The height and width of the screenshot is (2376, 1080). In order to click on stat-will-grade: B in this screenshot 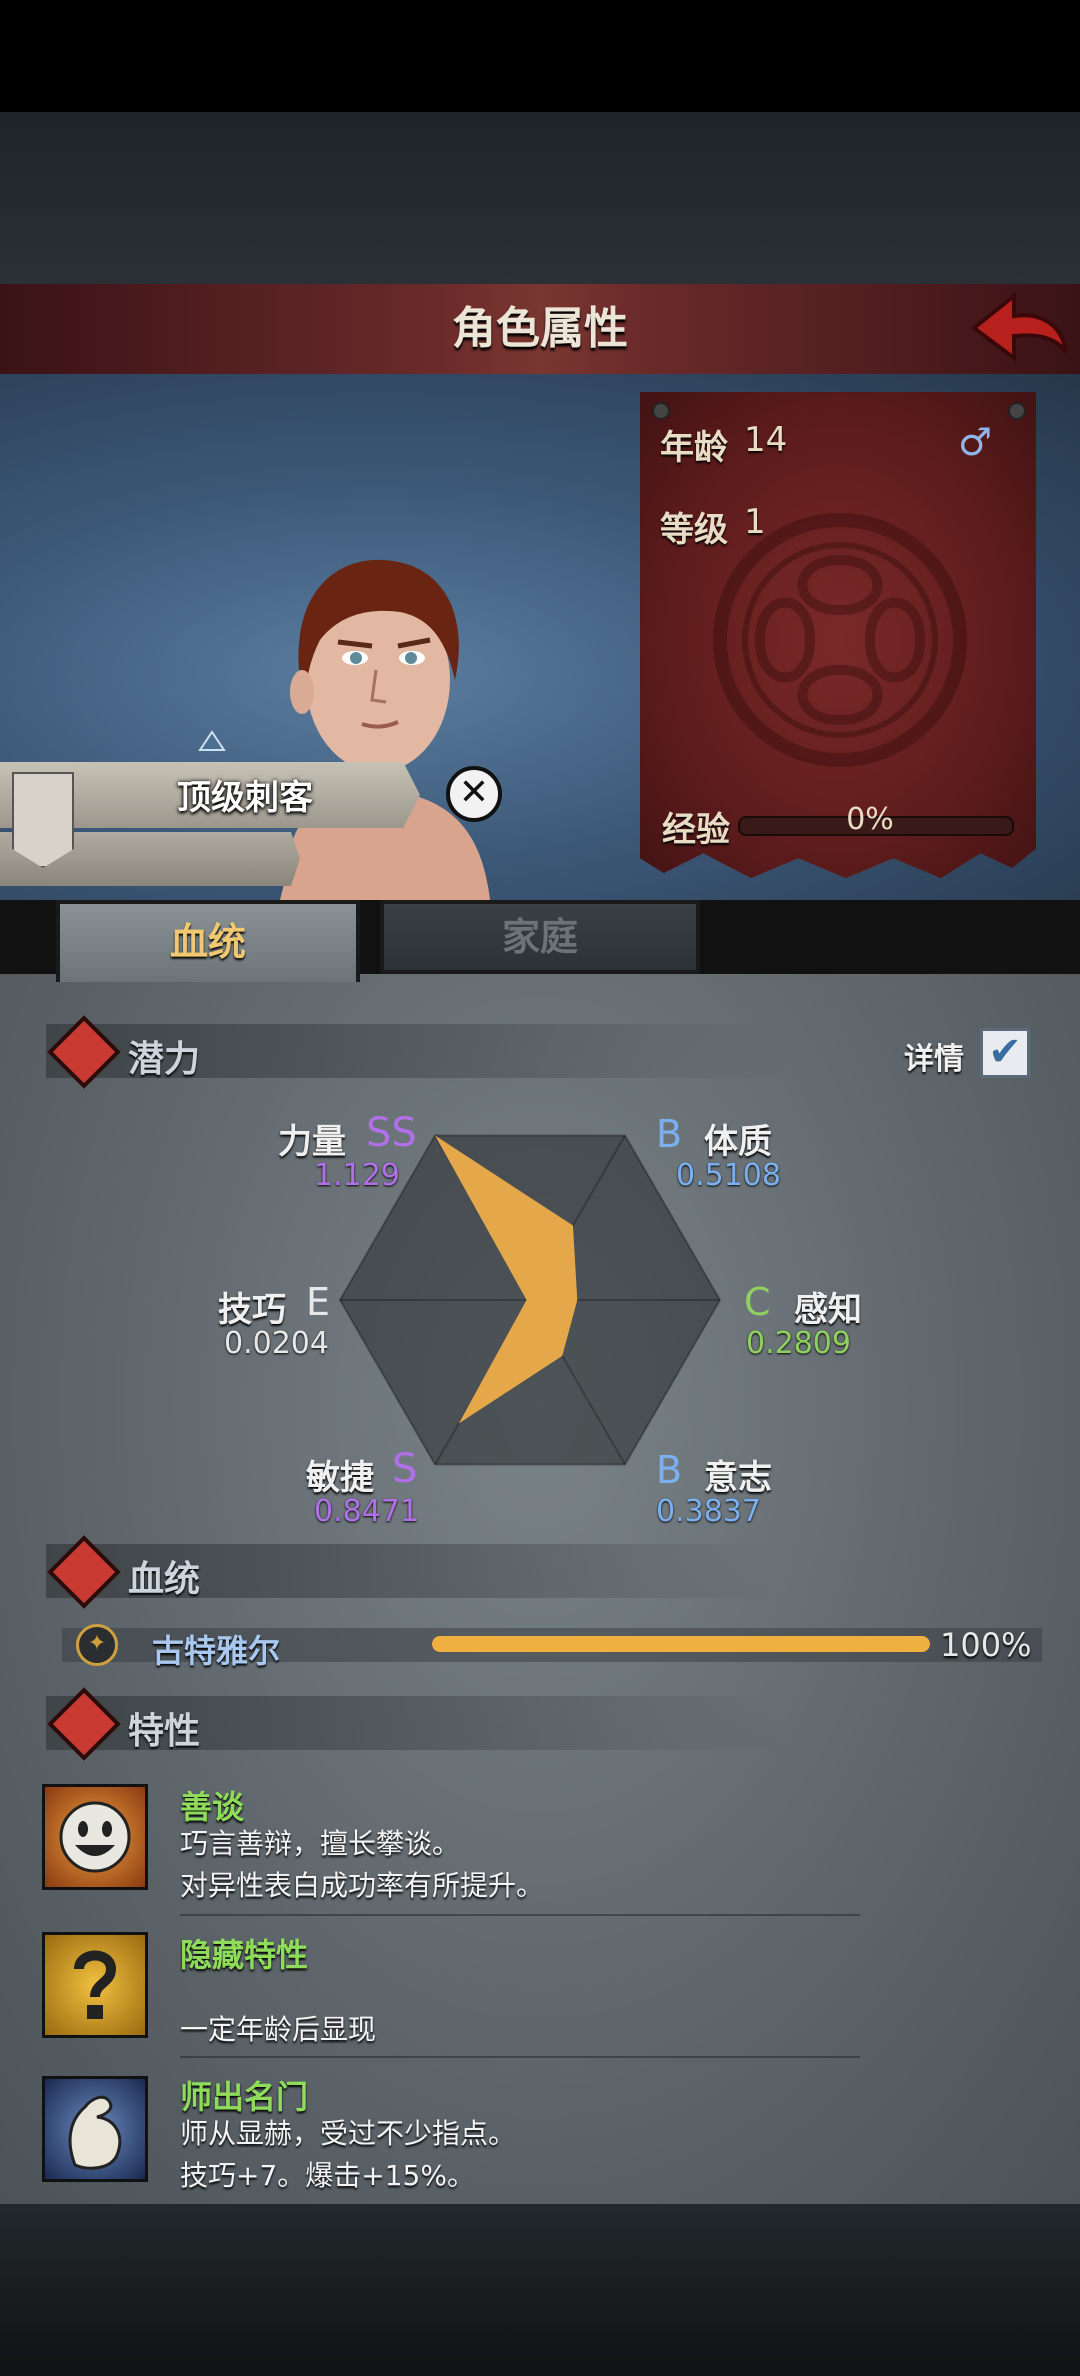, I will do `click(669, 1470)`.